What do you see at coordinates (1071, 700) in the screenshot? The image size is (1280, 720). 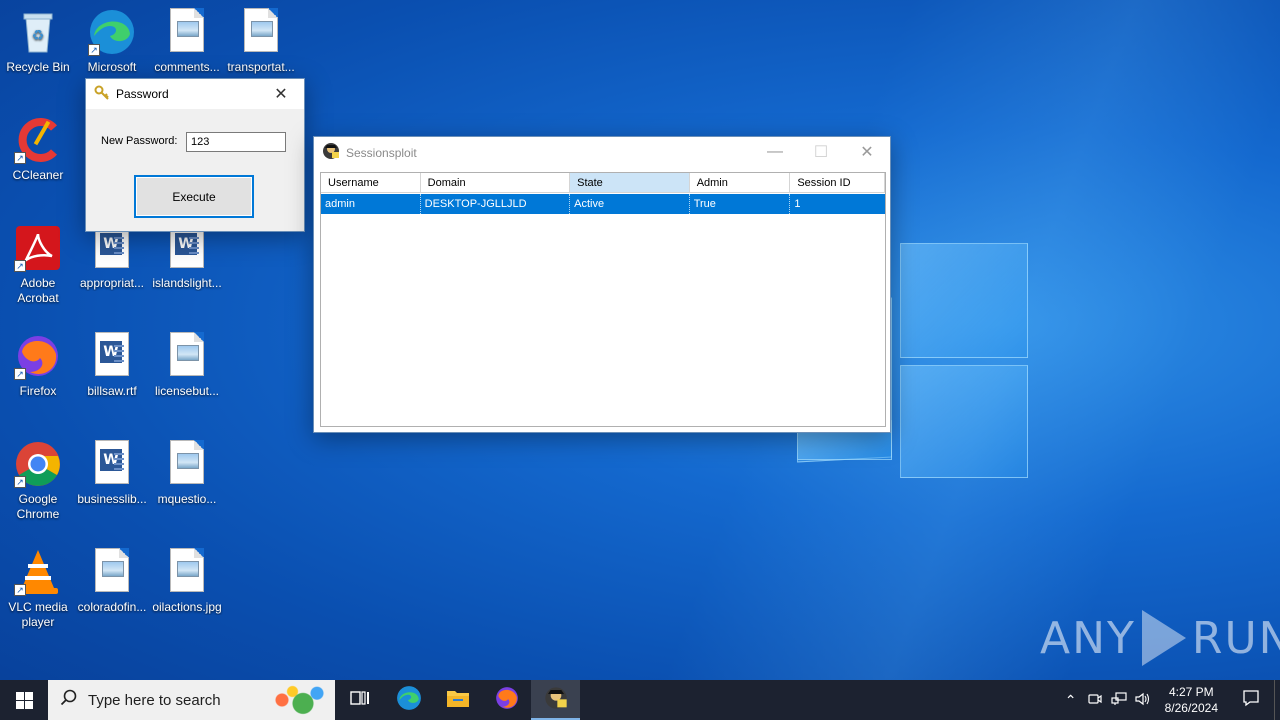 I see `chevron-up-icon: ⌃` at bounding box center [1071, 700].